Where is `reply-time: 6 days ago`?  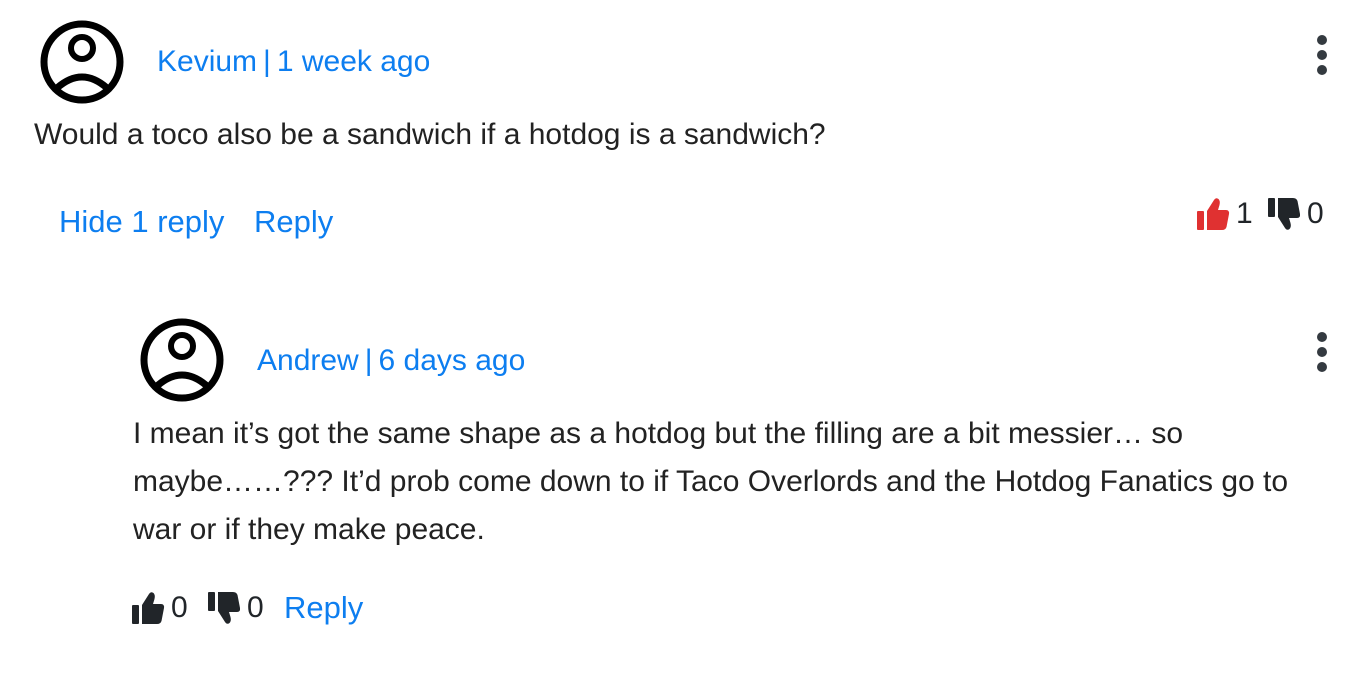
reply-time: 6 days ago is located at coordinates (452, 360).